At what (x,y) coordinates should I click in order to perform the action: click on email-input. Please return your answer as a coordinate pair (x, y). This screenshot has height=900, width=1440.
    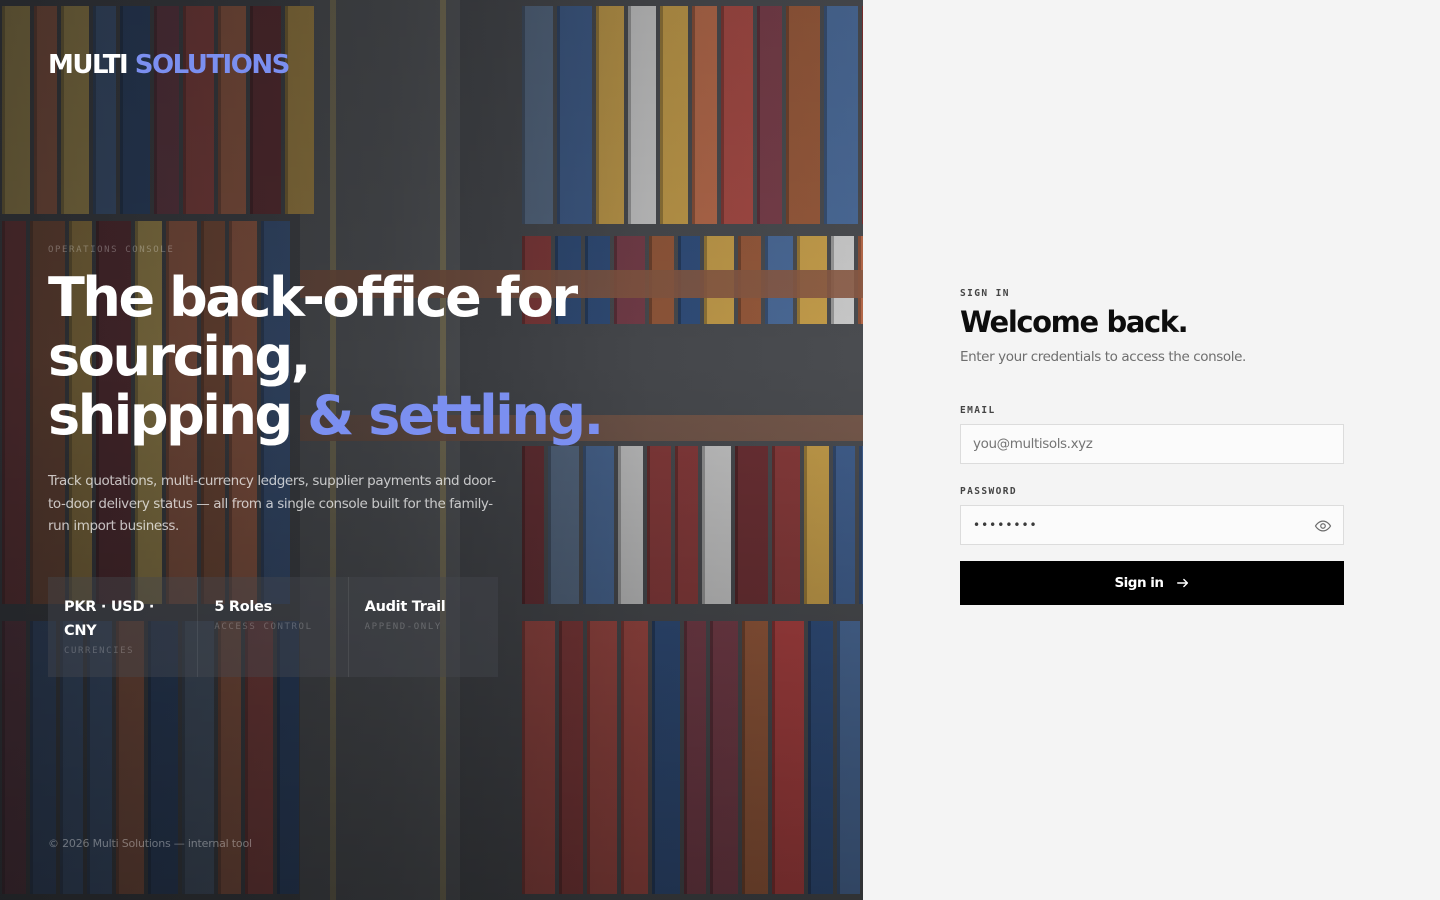
    Looking at the image, I should click on (1152, 444).